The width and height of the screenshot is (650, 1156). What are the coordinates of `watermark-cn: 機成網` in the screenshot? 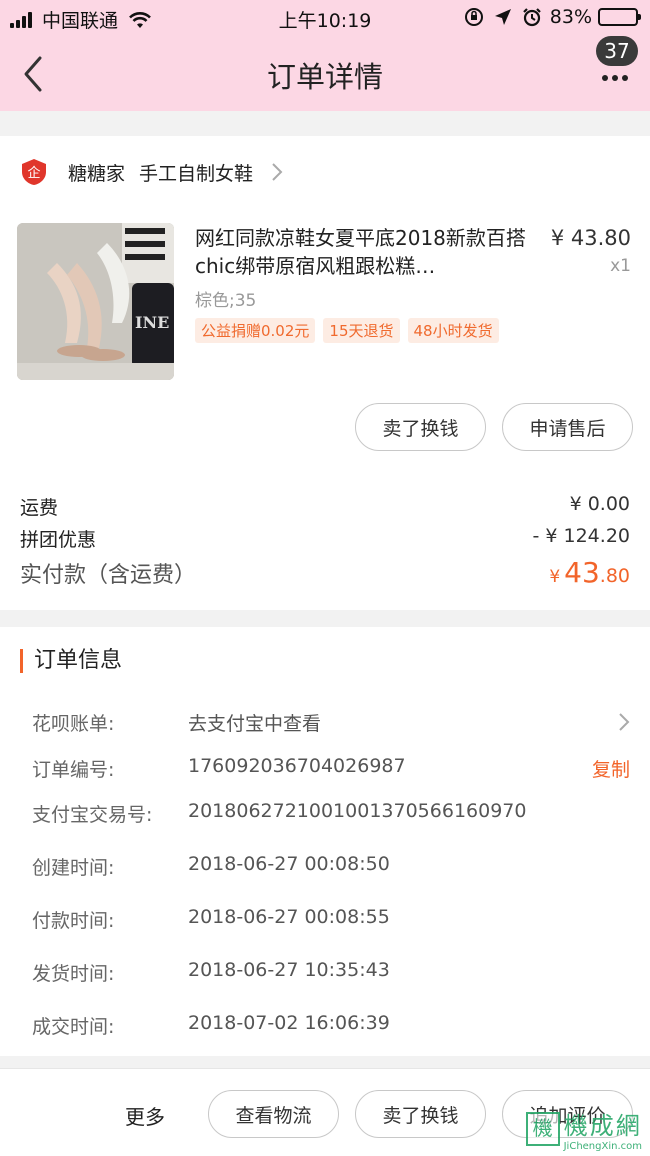 It's located at (602, 1126).